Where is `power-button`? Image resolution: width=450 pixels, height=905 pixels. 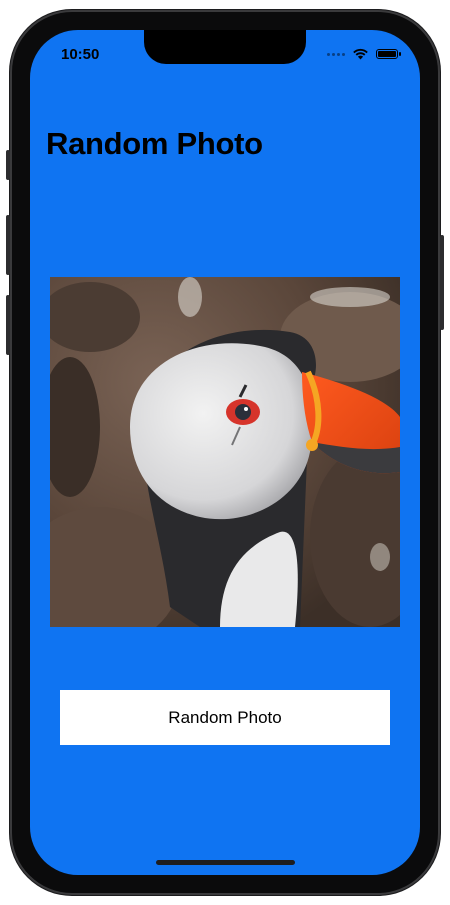
power-button is located at coordinates (442, 282).